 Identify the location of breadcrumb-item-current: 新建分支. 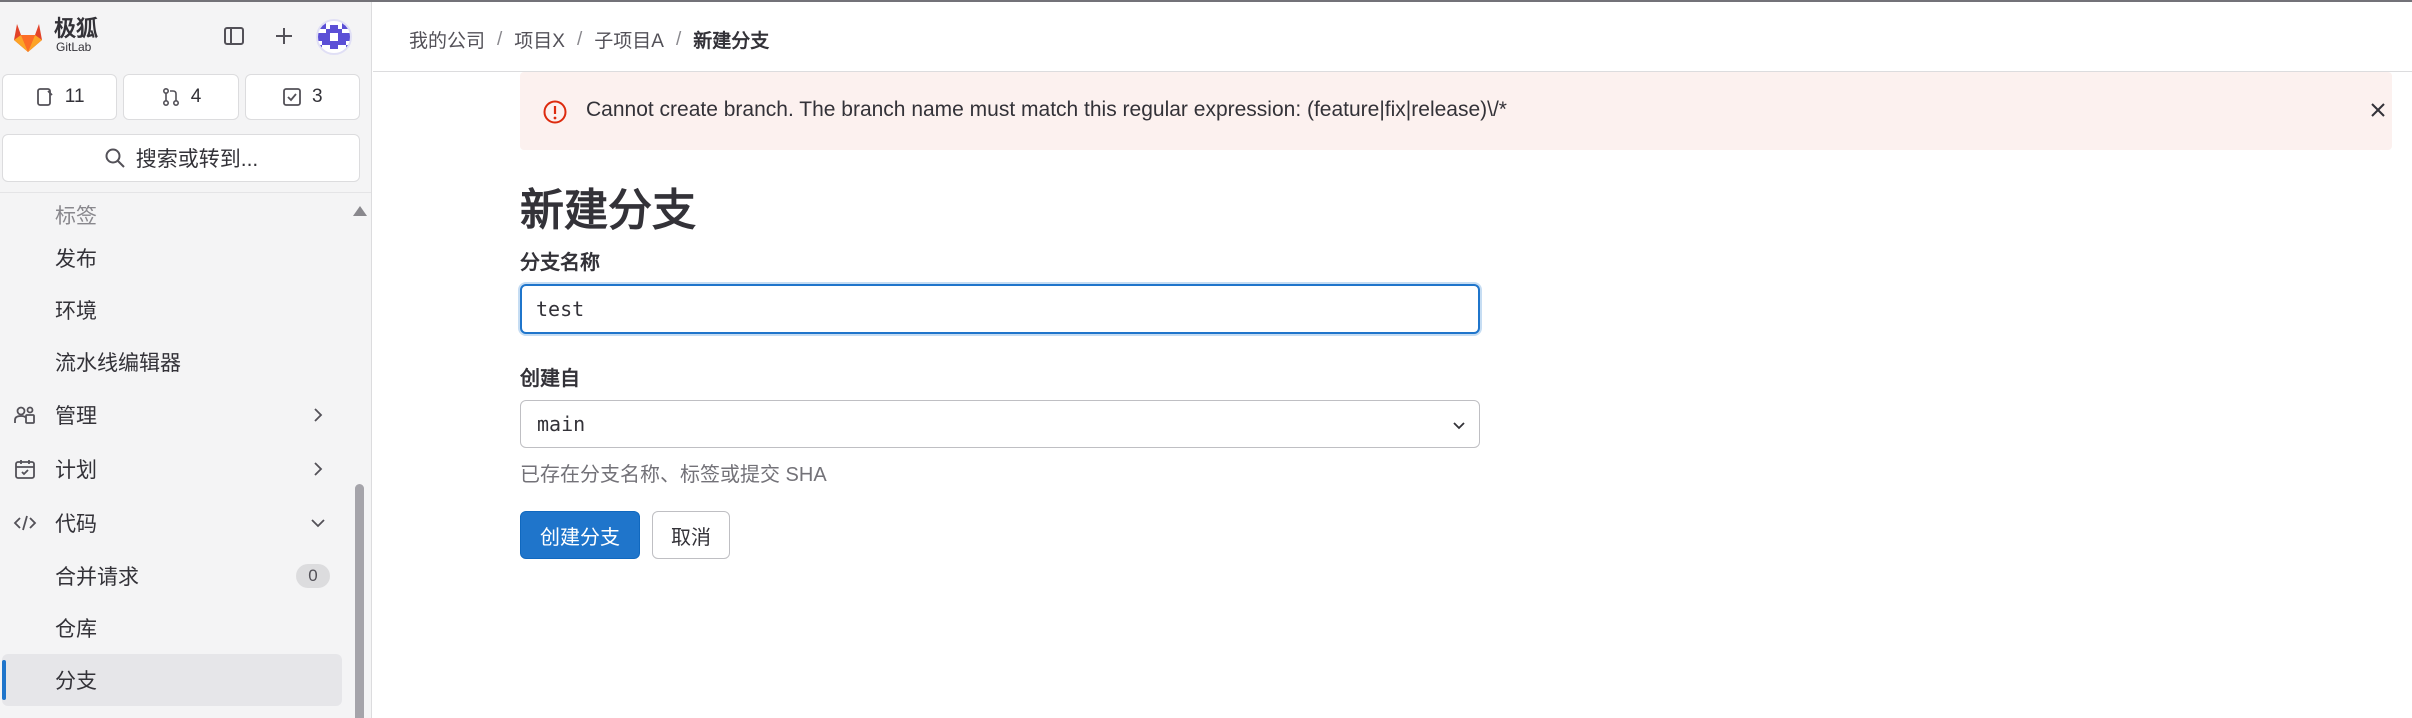
(731, 39).